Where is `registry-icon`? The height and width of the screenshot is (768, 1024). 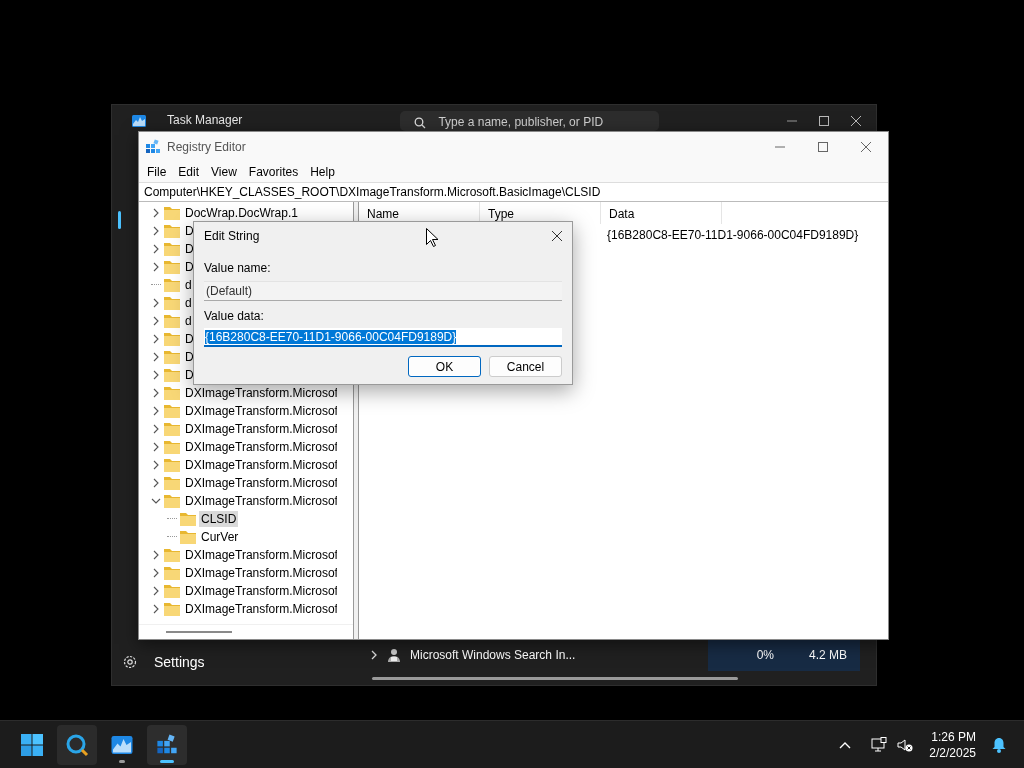
registry-icon is located at coordinates (167, 744).